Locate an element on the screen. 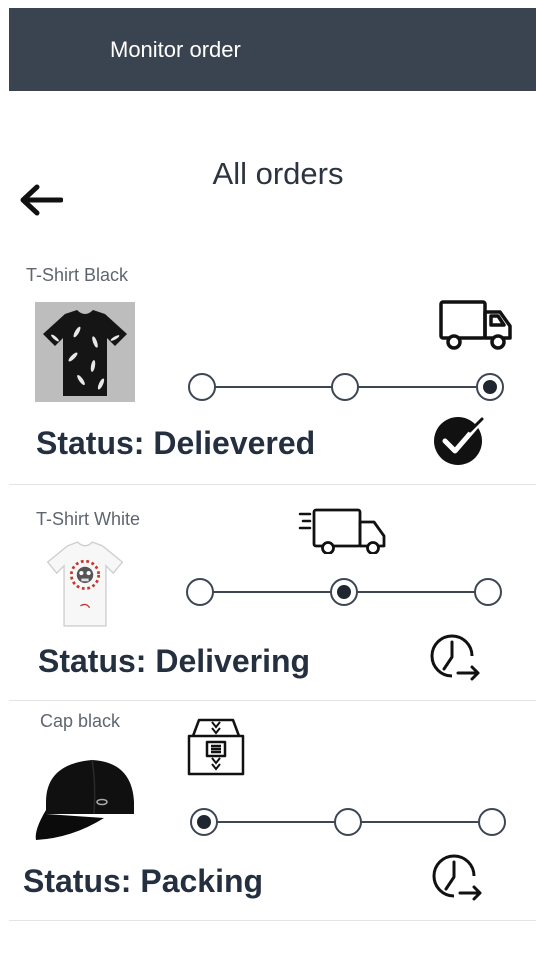  app-header: Monitor order is located at coordinates (272, 49).